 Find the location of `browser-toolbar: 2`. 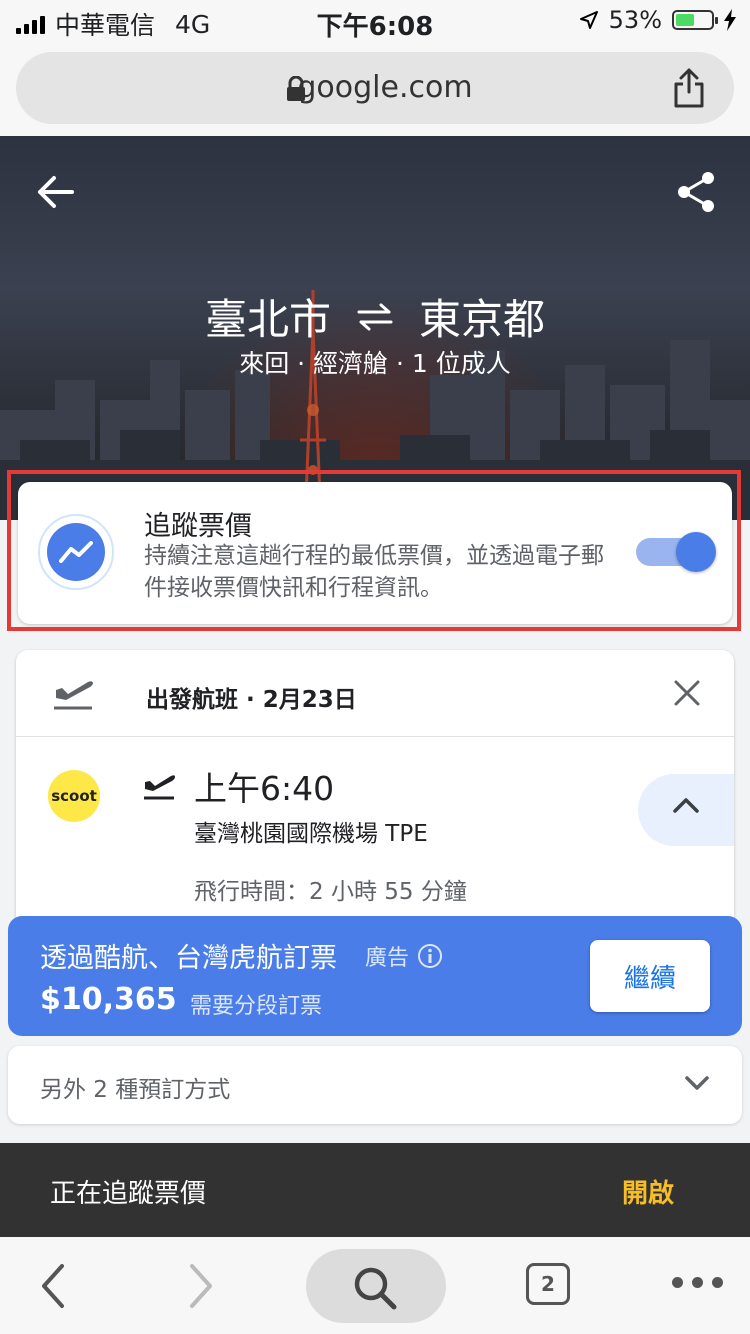

browser-toolbar: 2 is located at coordinates (375, 1285).